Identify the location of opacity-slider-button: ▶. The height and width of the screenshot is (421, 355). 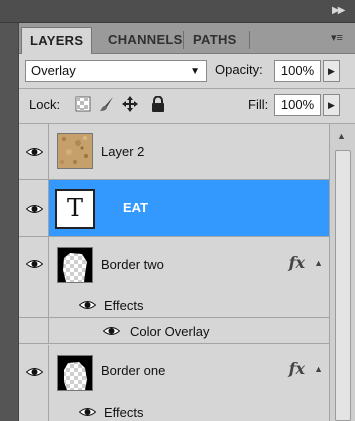
(331, 71).